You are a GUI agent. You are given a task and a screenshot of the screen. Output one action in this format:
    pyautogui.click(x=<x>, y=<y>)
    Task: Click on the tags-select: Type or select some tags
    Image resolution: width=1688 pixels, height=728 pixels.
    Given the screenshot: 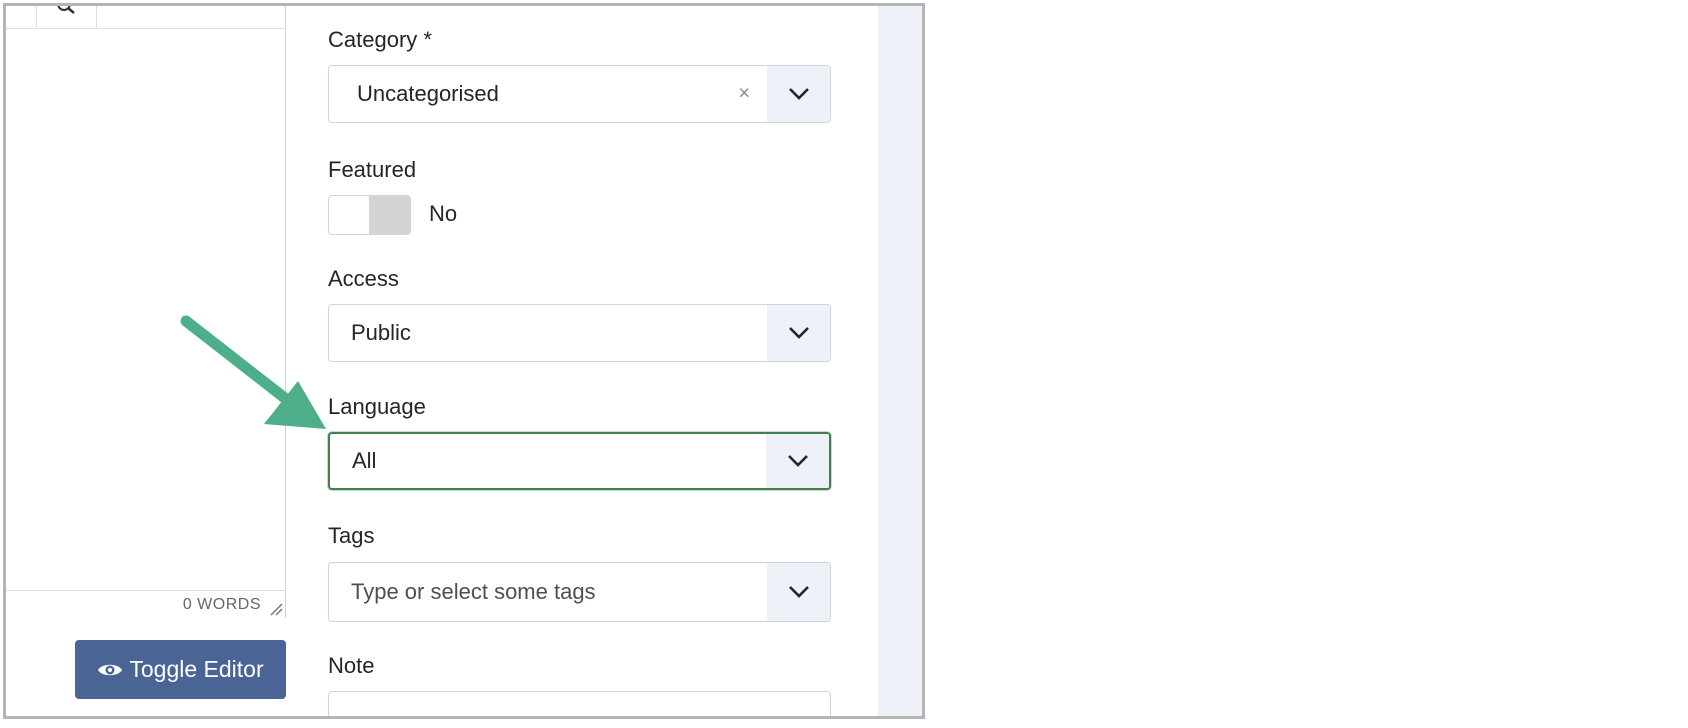 What is the action you would take?
    pyautogui.click(x=579, y=592)
    